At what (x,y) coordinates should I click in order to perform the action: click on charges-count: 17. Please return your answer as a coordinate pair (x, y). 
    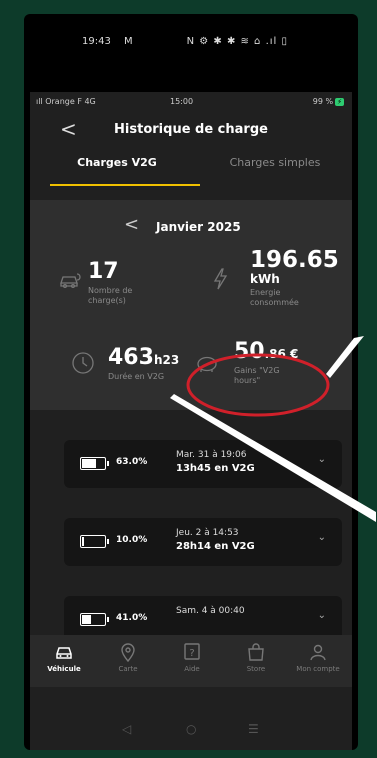
    Looking at the image, I should click on (103, 271).